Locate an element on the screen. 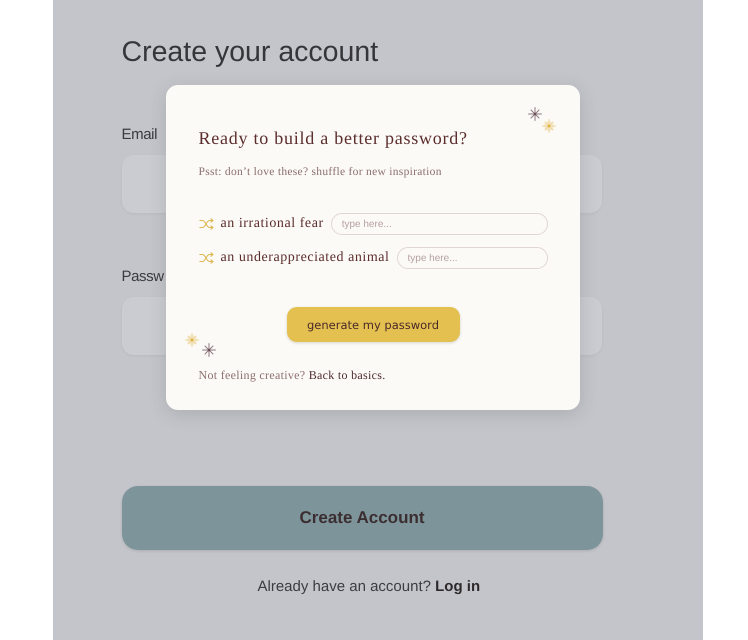 The height and width of the screenshot is (640, 748). prompt-label: an underappreciated animal is located at coordinates (305, 258).